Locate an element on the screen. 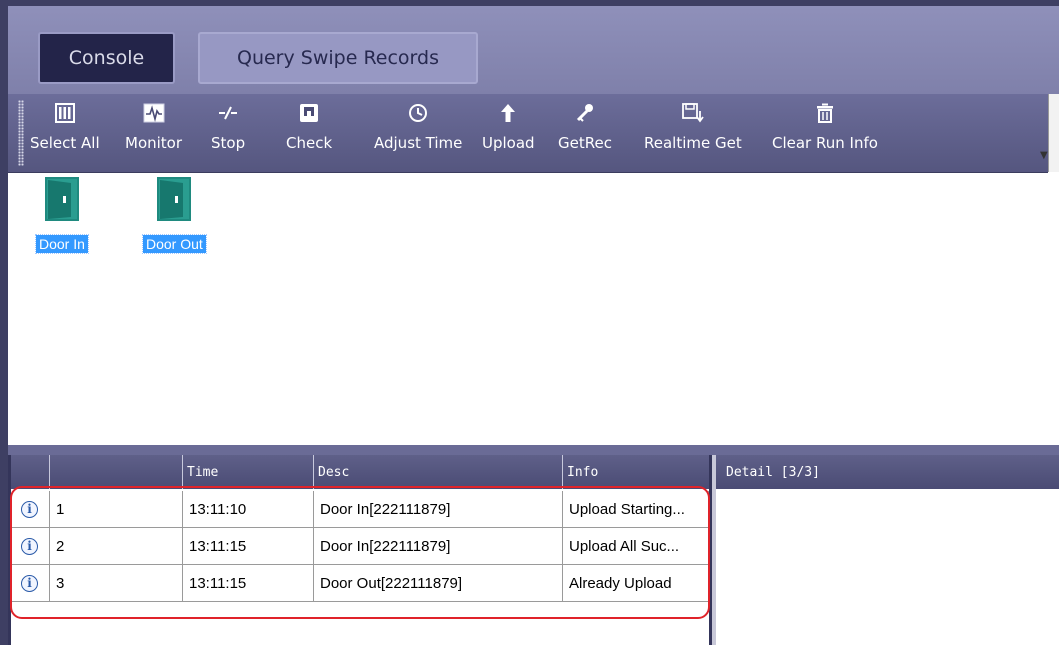 The height and width of the screenshot is (645, 1059). toolbar-edge is located at coordinates (1053, 133).